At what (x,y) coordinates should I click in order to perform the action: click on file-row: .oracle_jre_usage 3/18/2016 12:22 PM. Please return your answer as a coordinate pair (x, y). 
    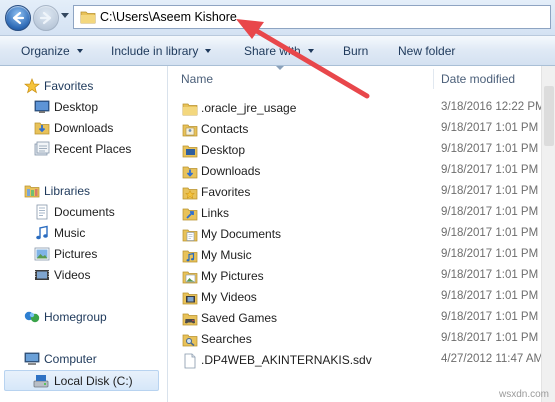
    Looking at the image, I should click on (361, 108).